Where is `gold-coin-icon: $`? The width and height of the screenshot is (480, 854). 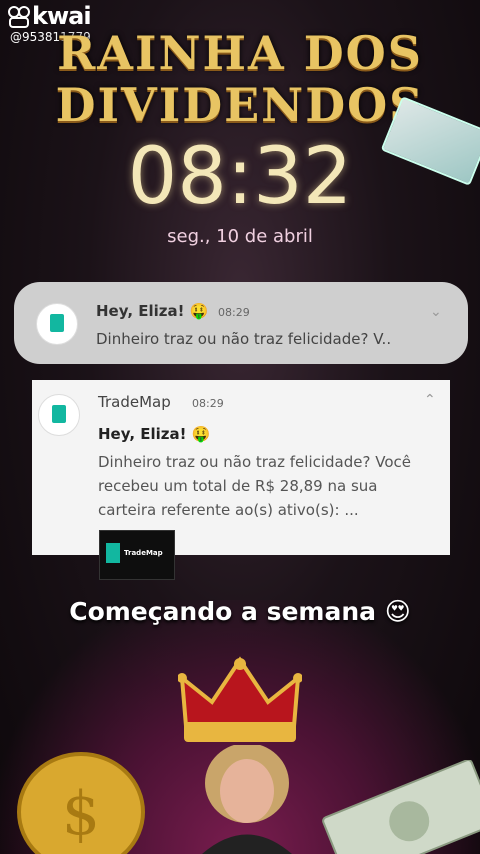
gold-coin-icon: $ is located at coordinates (81, 803).